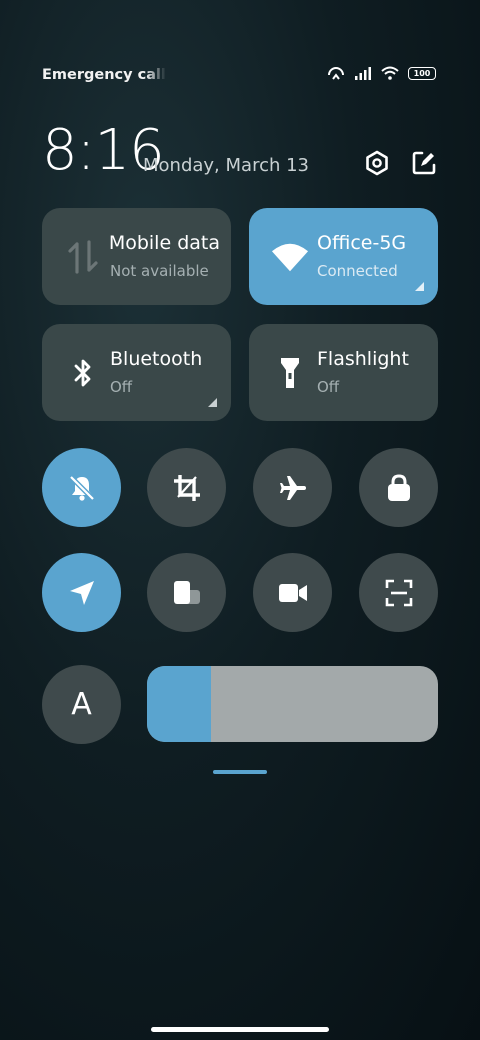  I want to click on wifi-status-icon, so click(390, 73).